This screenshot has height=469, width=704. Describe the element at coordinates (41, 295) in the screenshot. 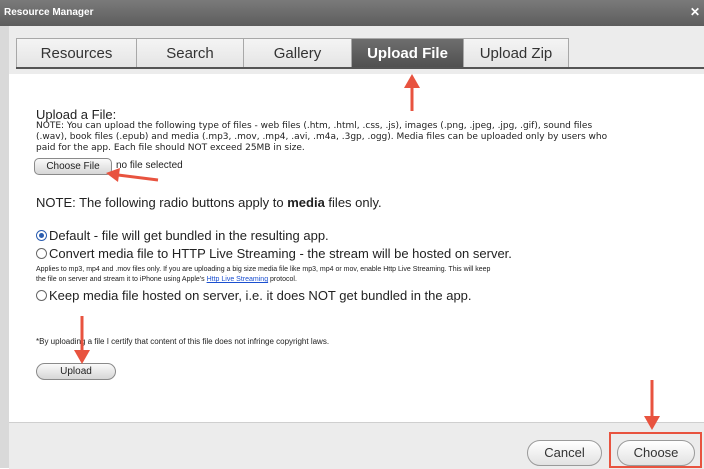

I see `radio-keep` at that location.